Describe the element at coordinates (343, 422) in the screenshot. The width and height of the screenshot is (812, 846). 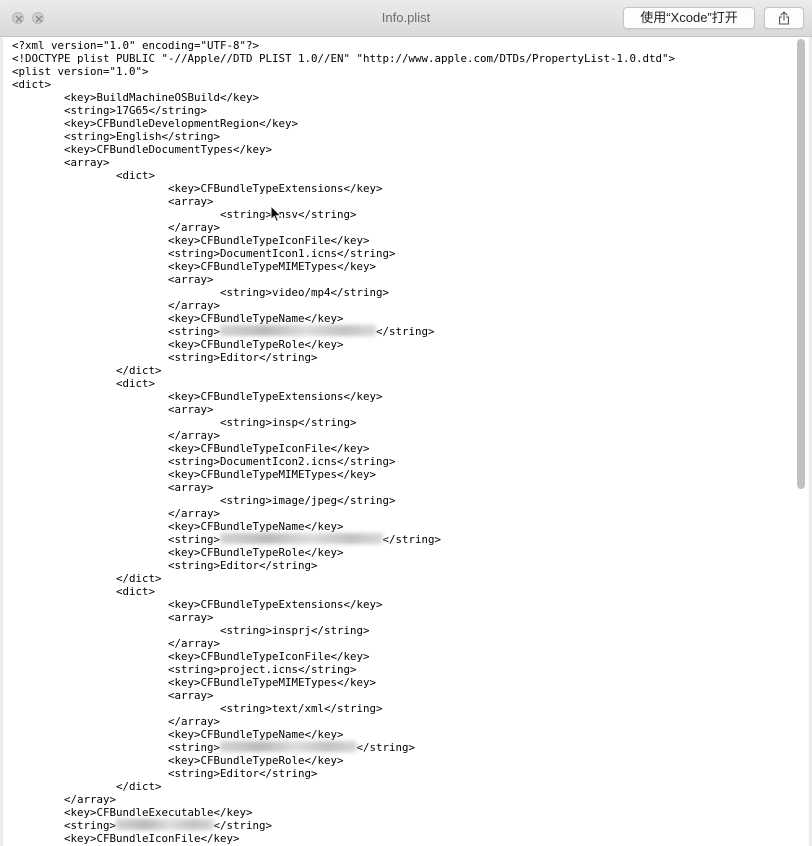
I see `code-line: <string>insp</string>` at that location.